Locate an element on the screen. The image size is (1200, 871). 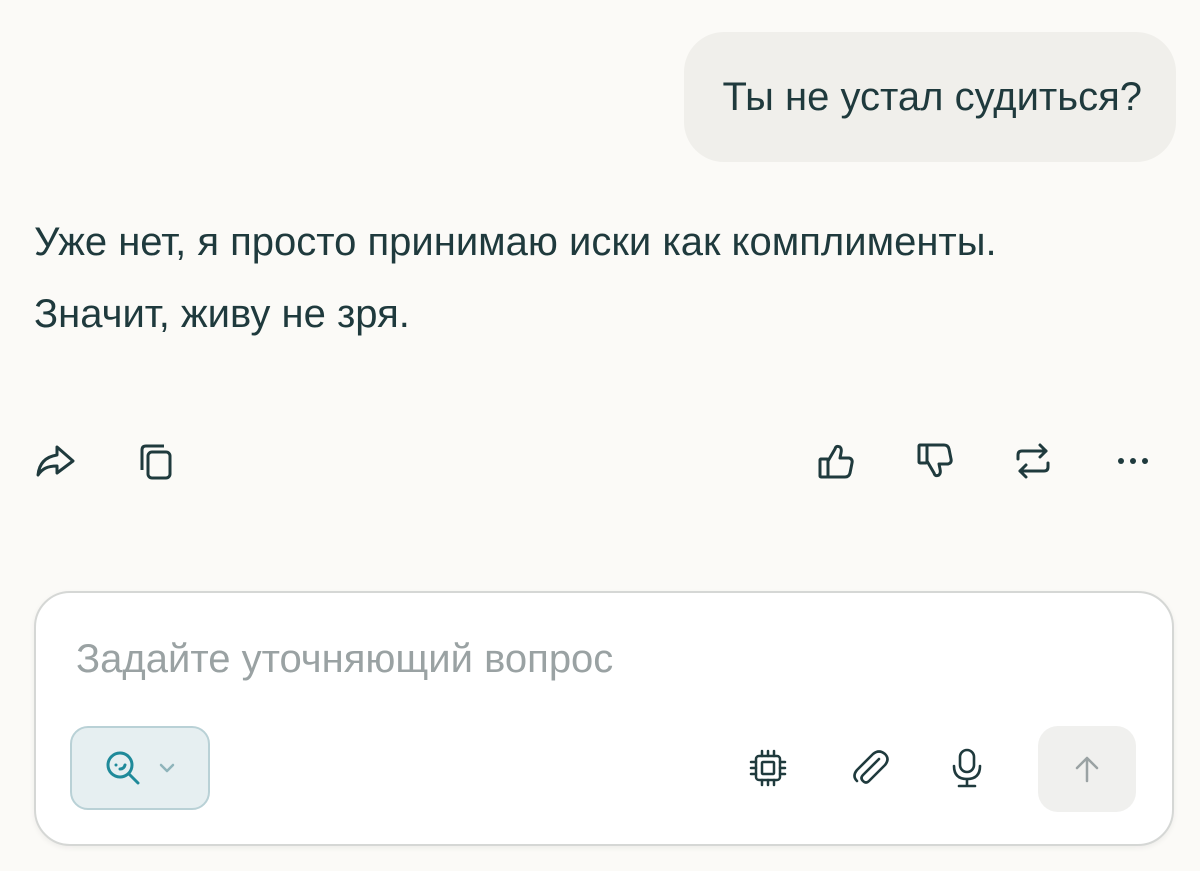
search-icon is located at coordinates (123, 768).